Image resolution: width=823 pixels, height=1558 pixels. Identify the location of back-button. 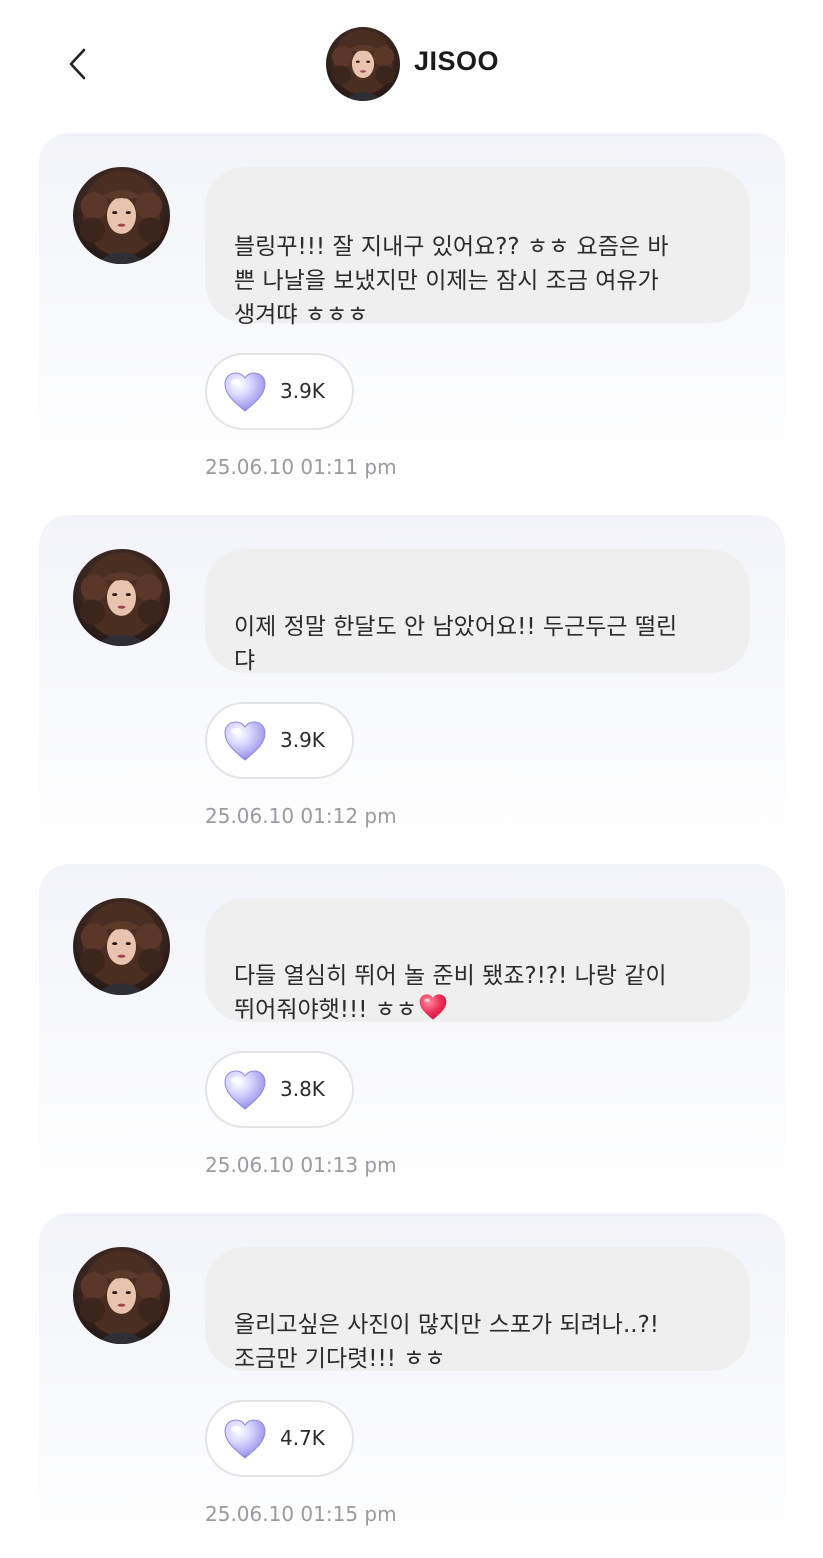
(78, 64).